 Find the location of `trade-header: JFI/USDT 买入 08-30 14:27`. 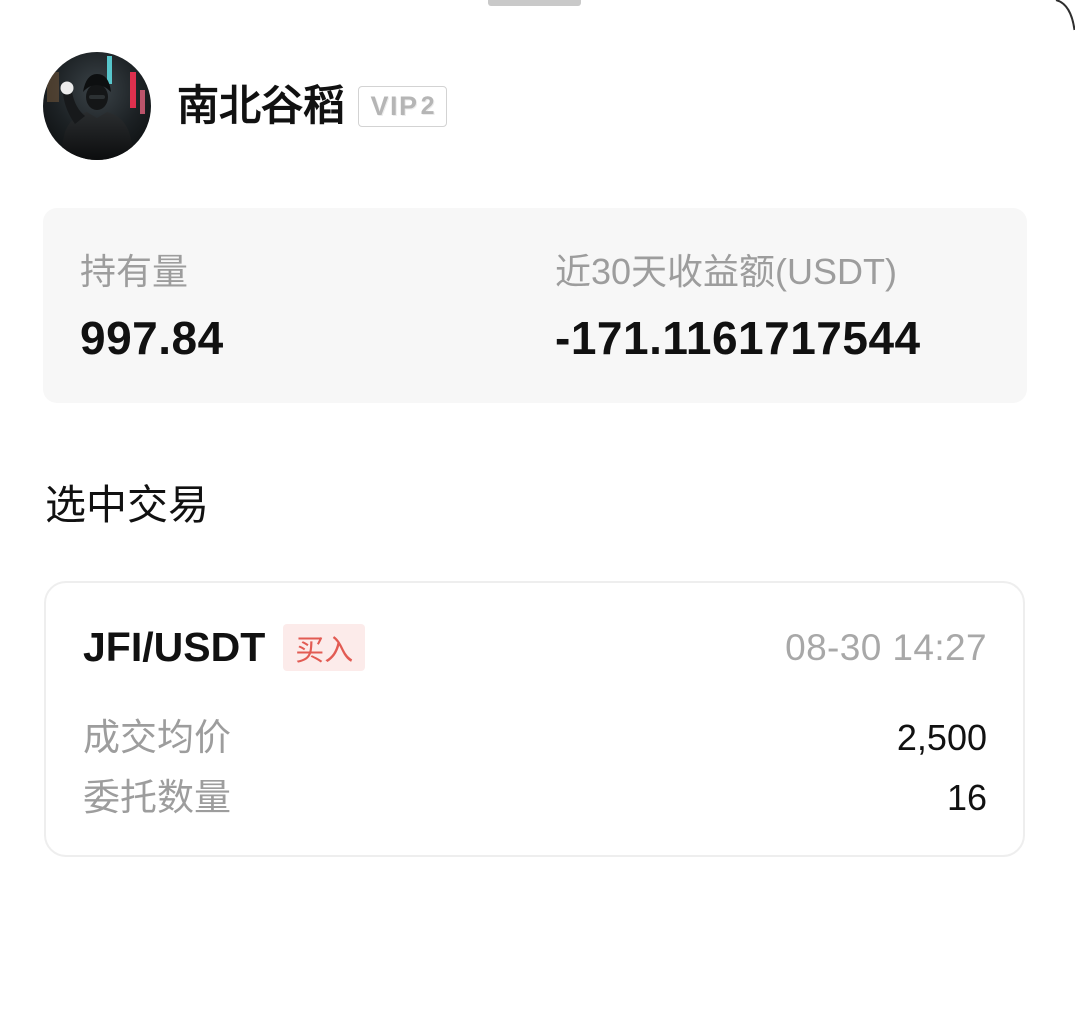

trade-header: JFI/USDT 买入 08-30 14:27 is located at coordinates (535, 647).